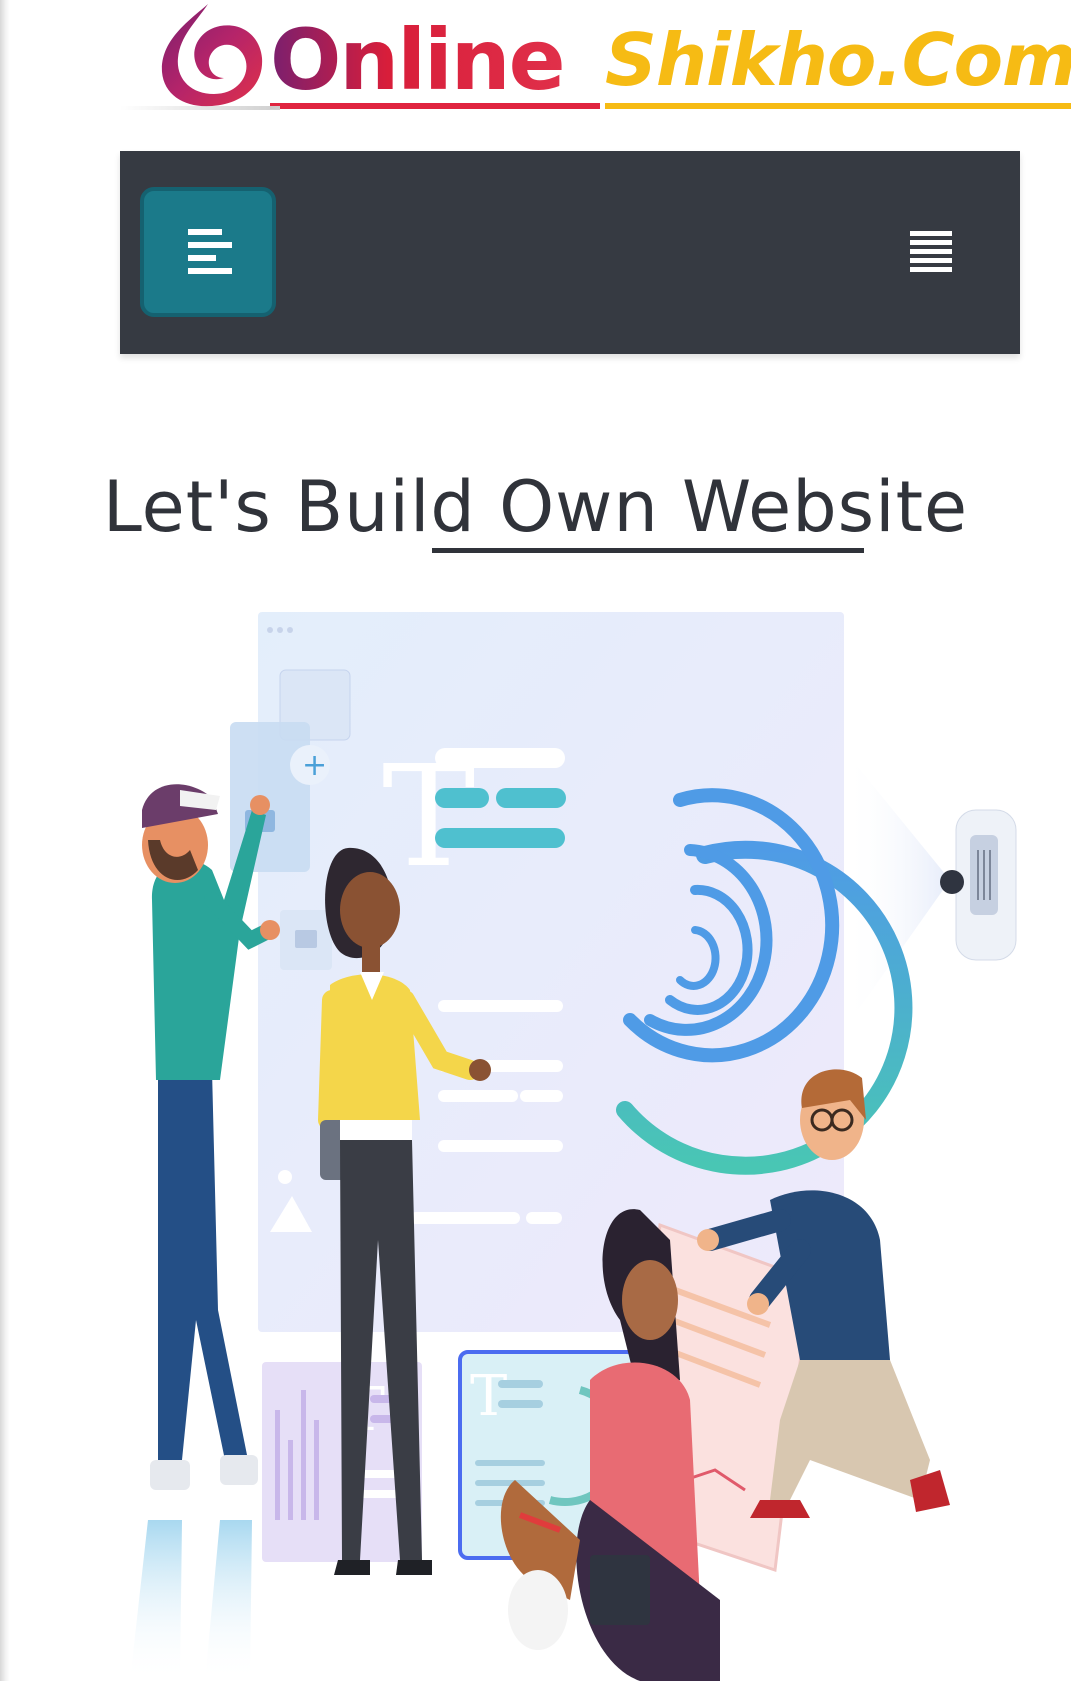  I want to click on sidebar-toggle-button, so click(208, 252).